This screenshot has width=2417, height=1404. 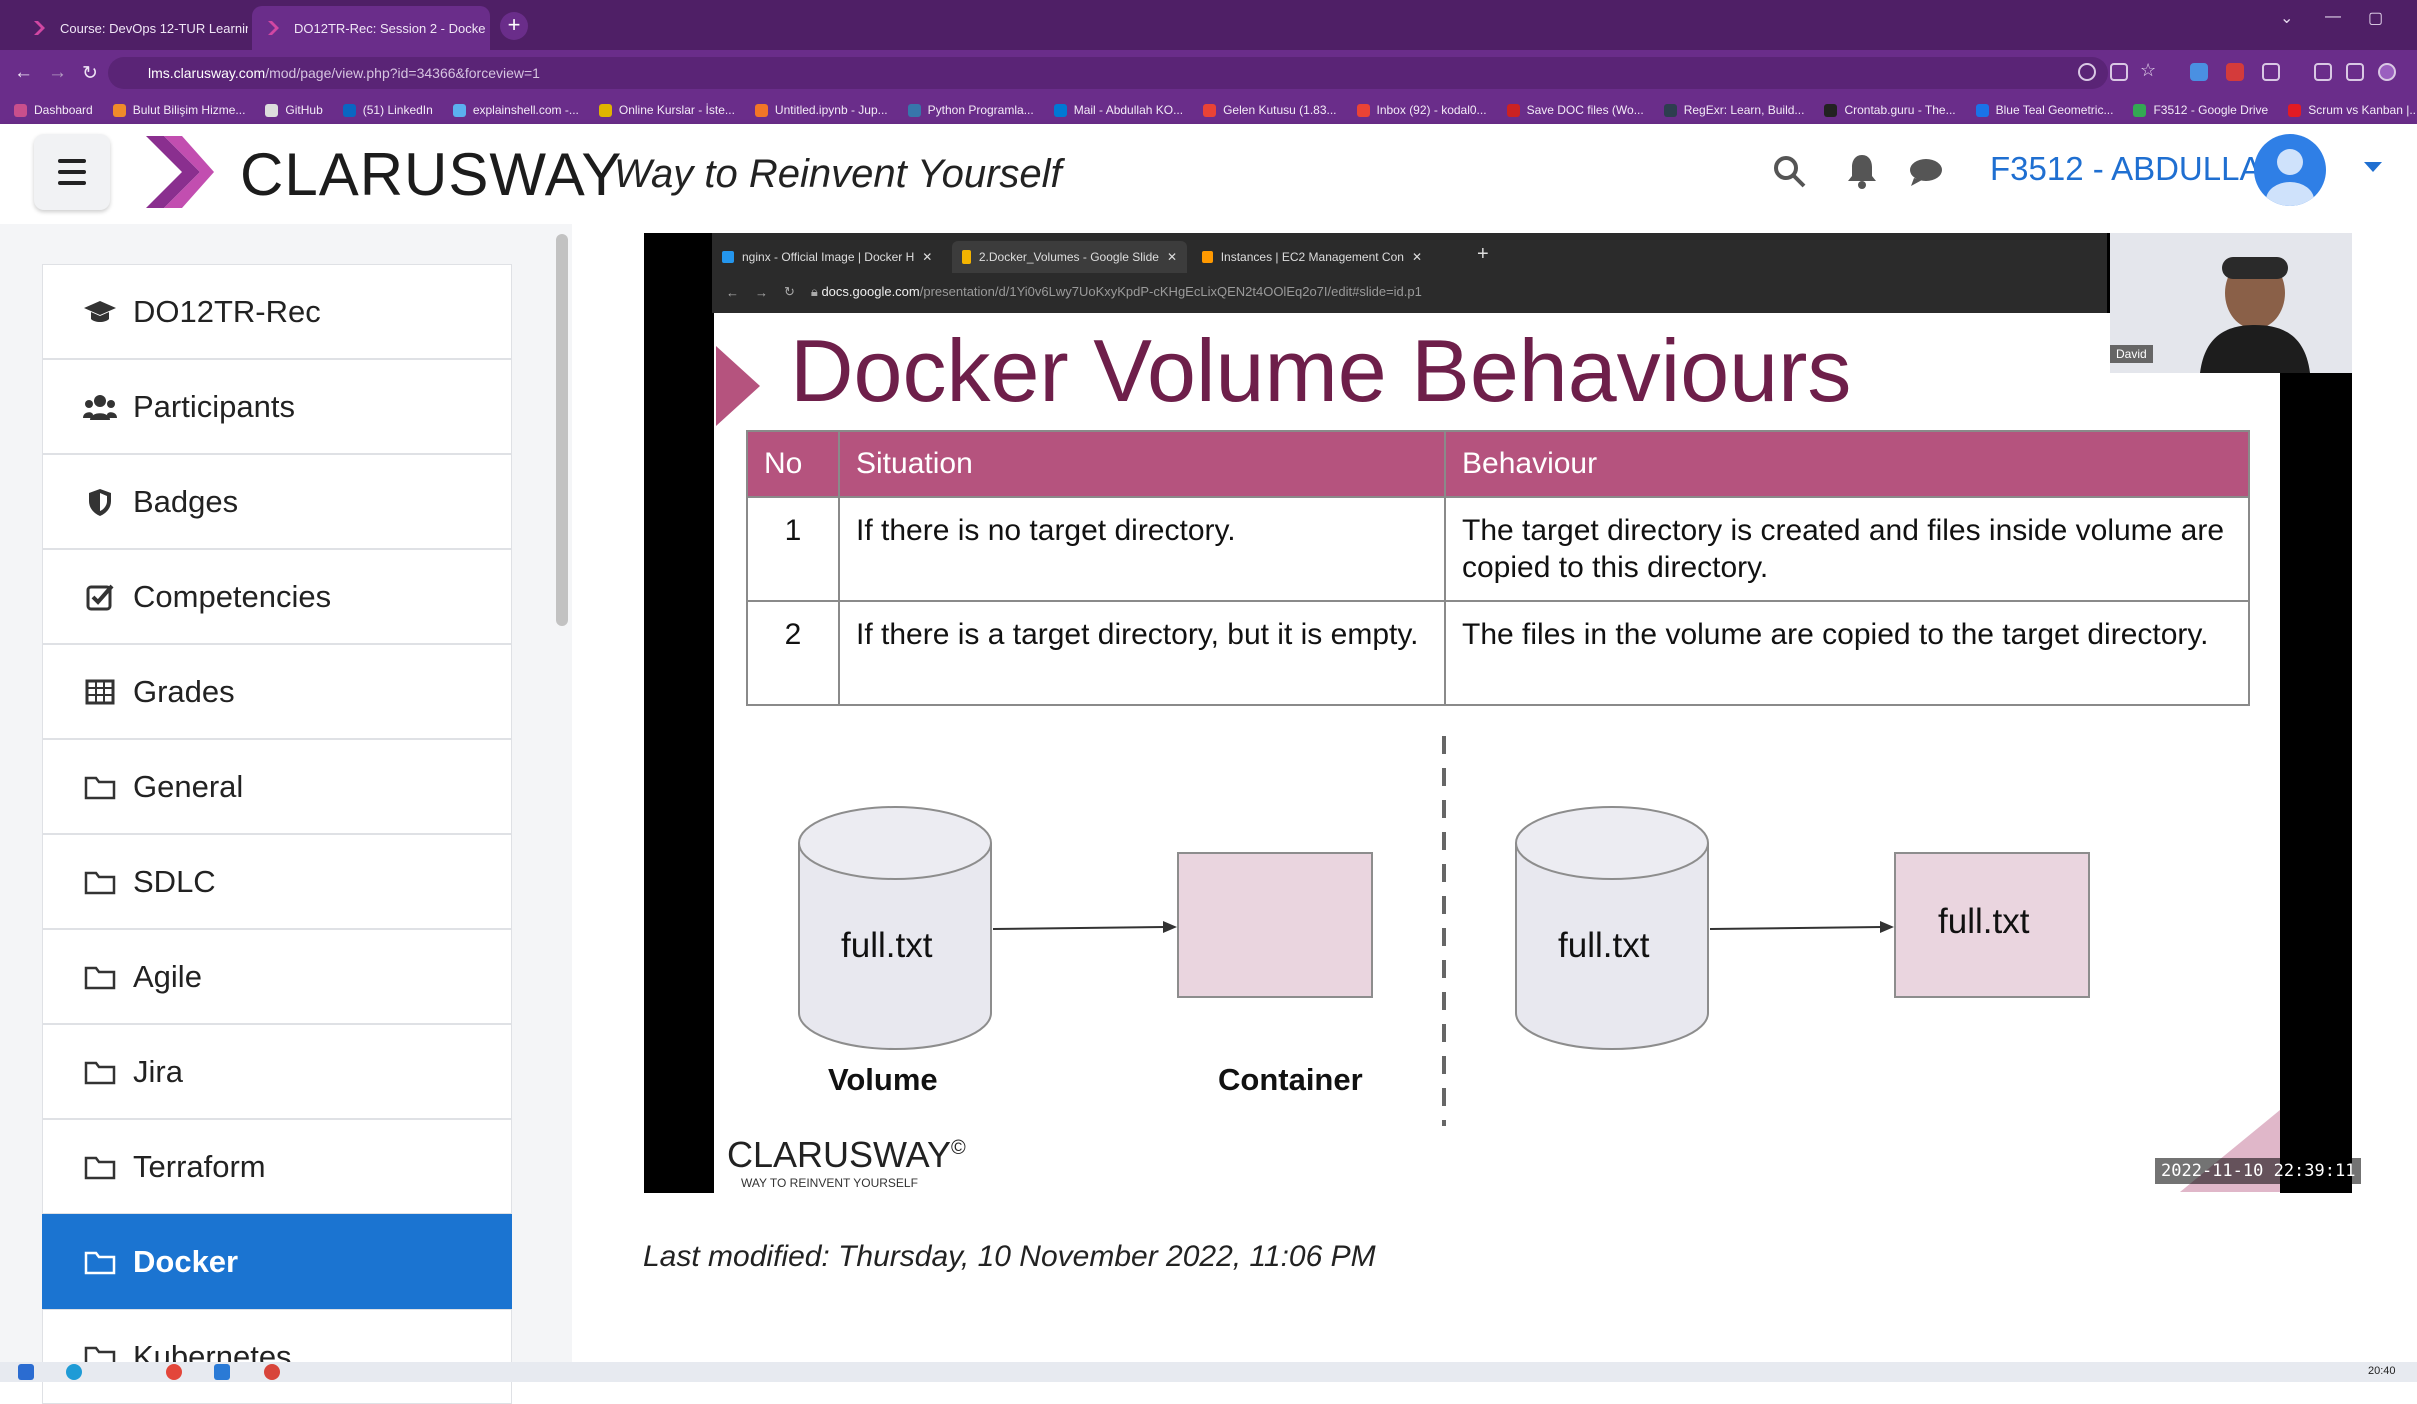 What do you see at coordinates (277, 1356) in the screenshot?
I see `sidebar-item-kubernetes: Kubernetes` at bounding box center [277, 1356].